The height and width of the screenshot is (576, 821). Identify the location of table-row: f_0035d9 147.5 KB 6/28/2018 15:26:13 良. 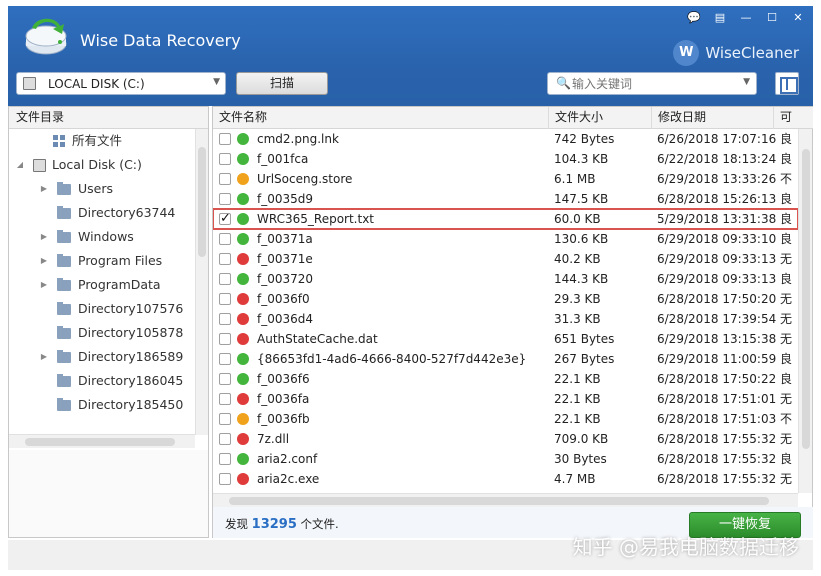
(505, 199).